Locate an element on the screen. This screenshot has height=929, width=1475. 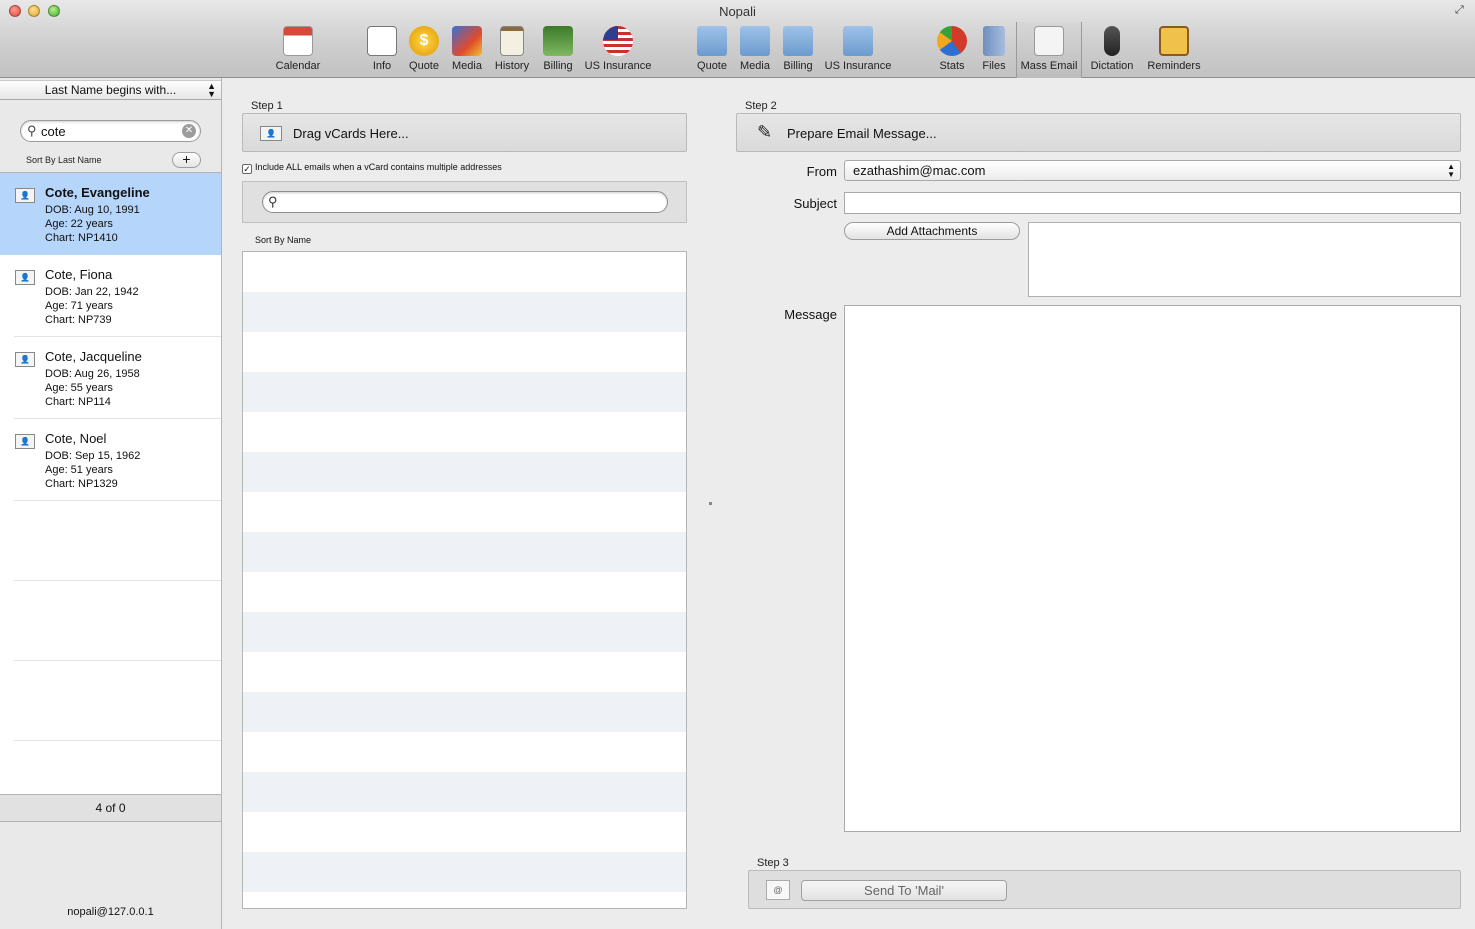
filter-select: Last Name begins with... ▲ ▼ is located at coordinates (110, 90).